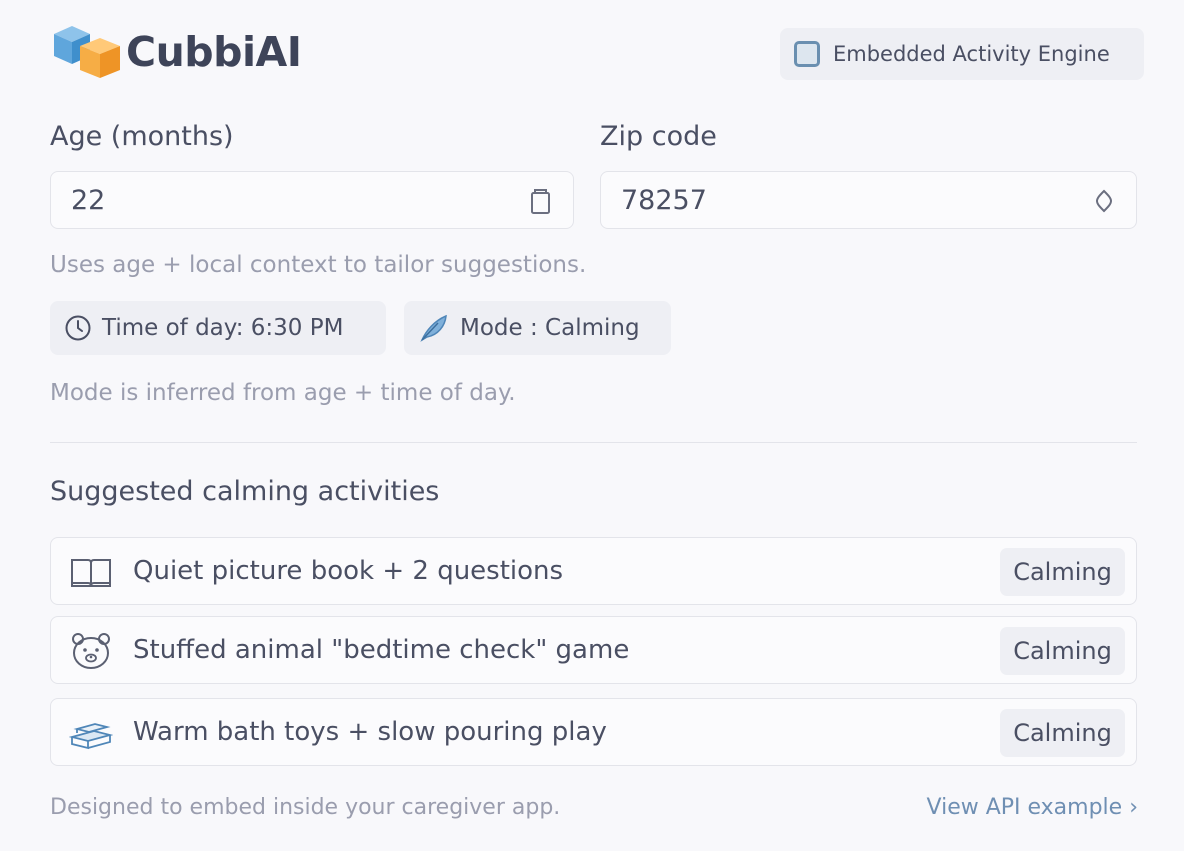 The image size is (1184, 851). Describe the element at coordinates (91, 736) in the screenshot. I see `bath-toys-icon` at that location.